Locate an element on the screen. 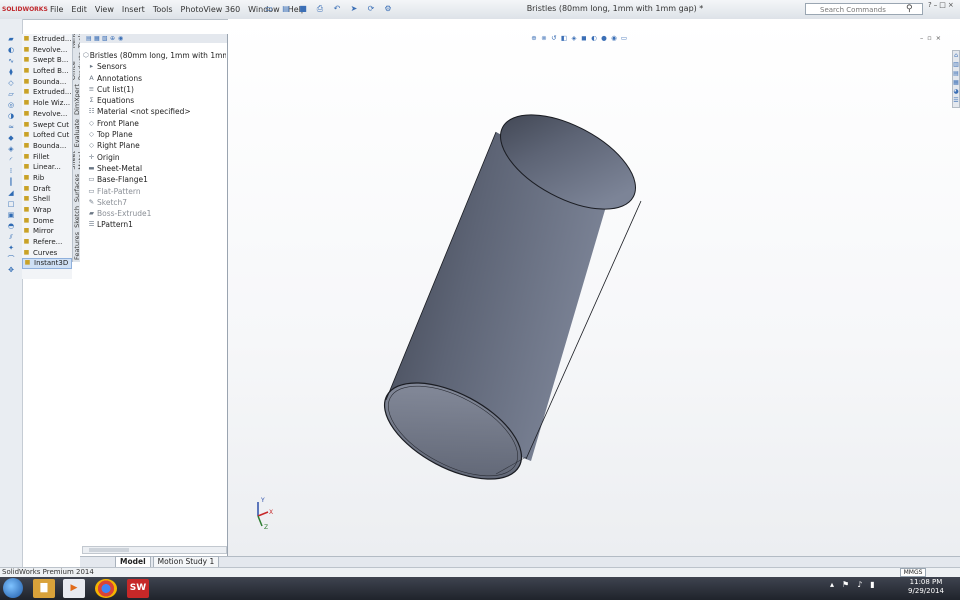 The image size is (960, 600). boundary-icon: ◇ is located at coordinates (11, 83).